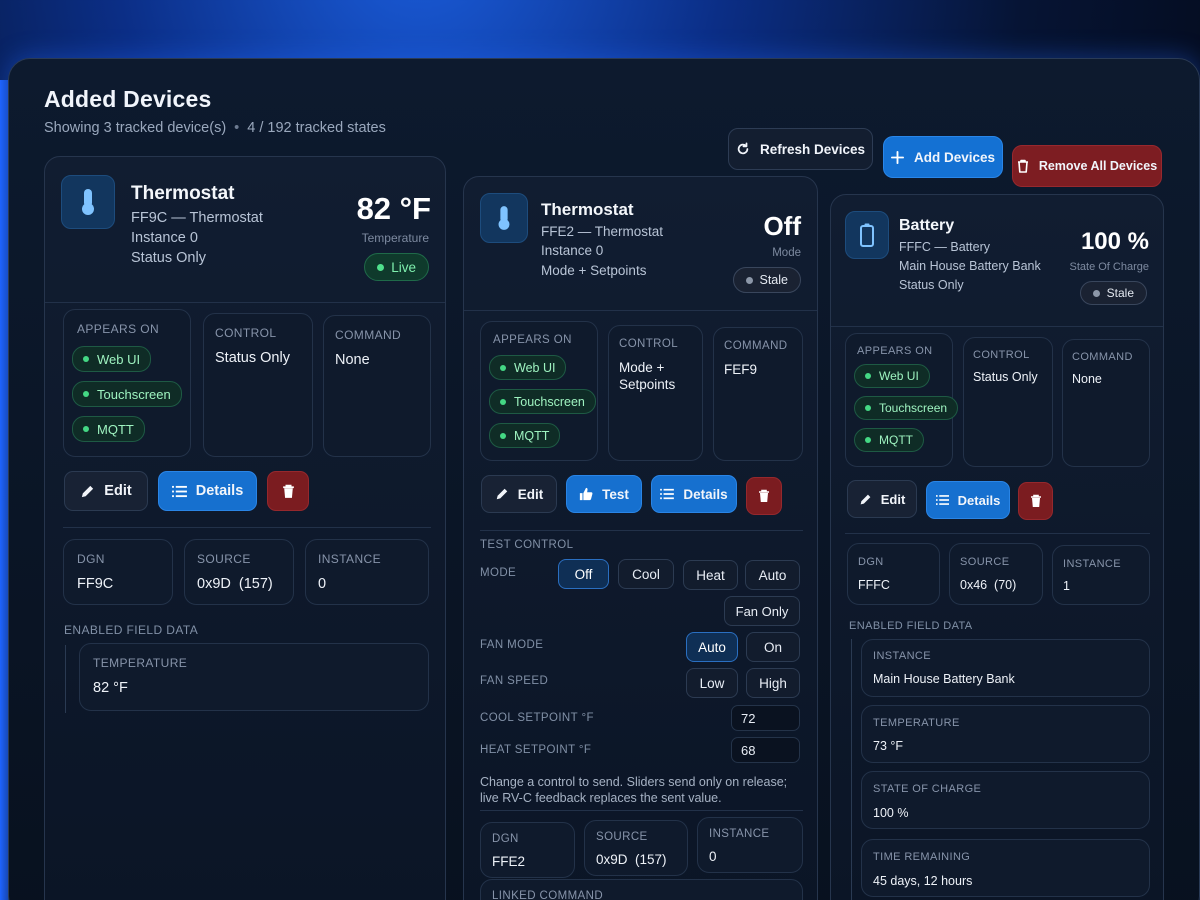 The width and height of the screenshot is (1200, 900). What do you see at coordinates (712, 683) in the screenshot?
I see `fan-speed-low-button: Low` at bounding box center [712, 683].